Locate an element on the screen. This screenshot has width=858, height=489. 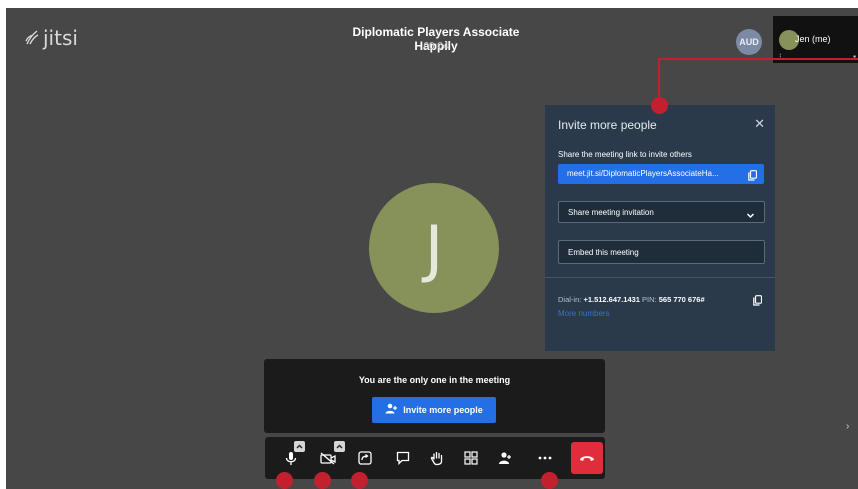
raise-hand-button is located at coordinates (437, 458).